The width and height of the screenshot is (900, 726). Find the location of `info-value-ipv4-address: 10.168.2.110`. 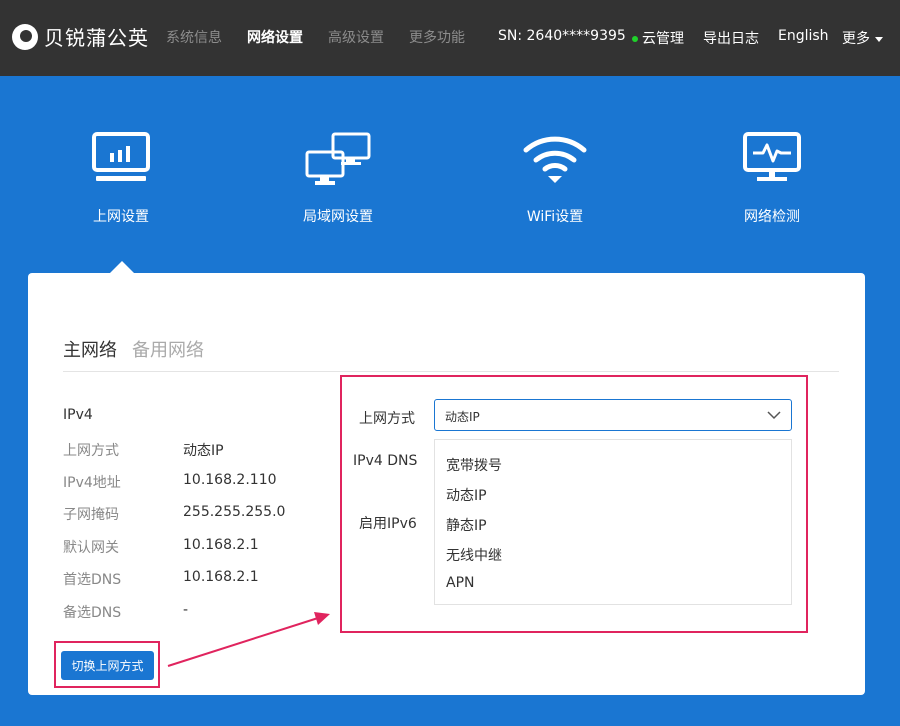

info-value-ipv4-address: 10.168.2.110 is located at coordinates (230, 480).